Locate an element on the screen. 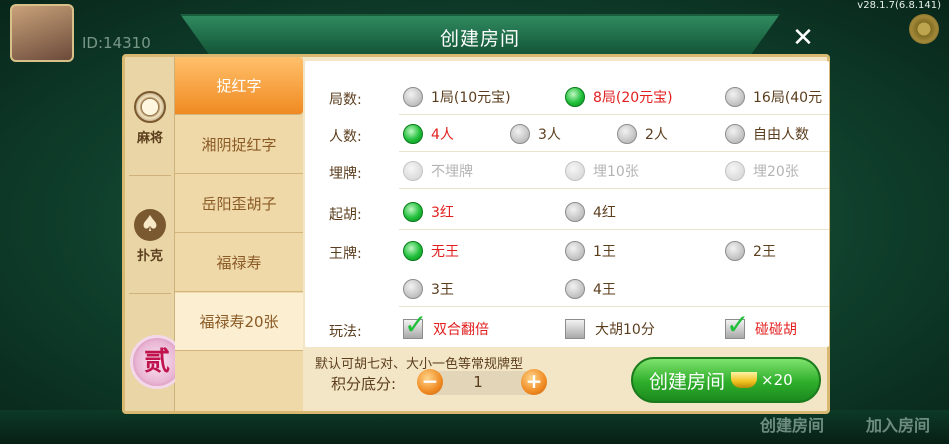 The image size is (949, 444). bury-row: 埋牌: 不埋牌 埋10张 埋20张 is located at coordinates (567, 171).